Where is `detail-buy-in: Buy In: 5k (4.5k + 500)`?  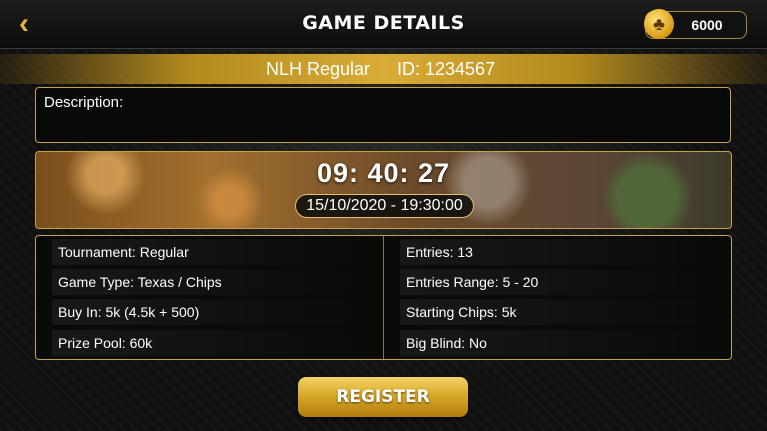
detail-buy-in: Buy In: 5k (4.5k + 500) is located at coordinates (207, 312).